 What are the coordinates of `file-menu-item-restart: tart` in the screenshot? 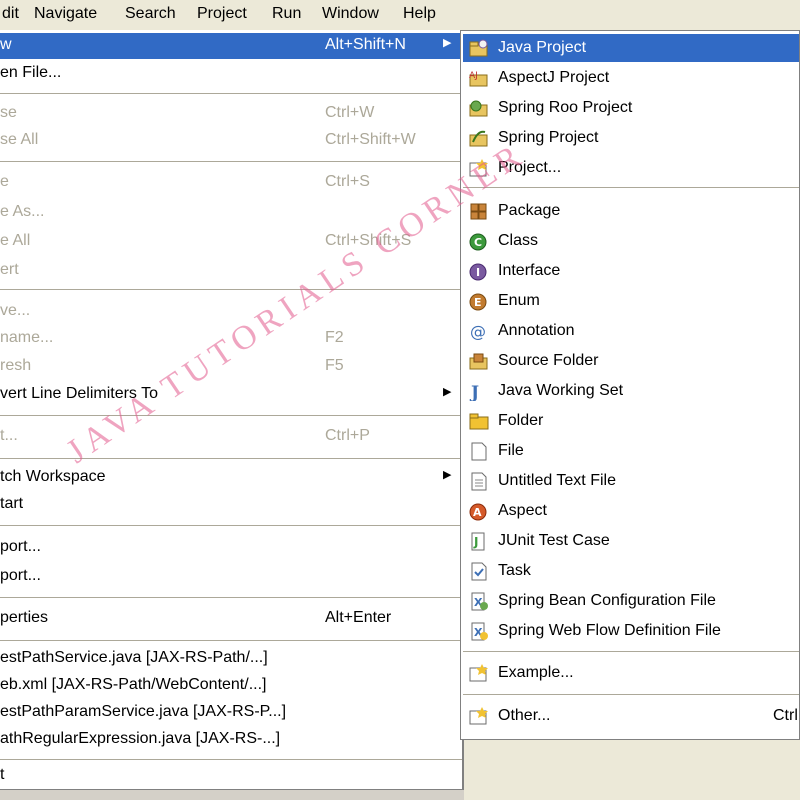 It's located at (231, 505).